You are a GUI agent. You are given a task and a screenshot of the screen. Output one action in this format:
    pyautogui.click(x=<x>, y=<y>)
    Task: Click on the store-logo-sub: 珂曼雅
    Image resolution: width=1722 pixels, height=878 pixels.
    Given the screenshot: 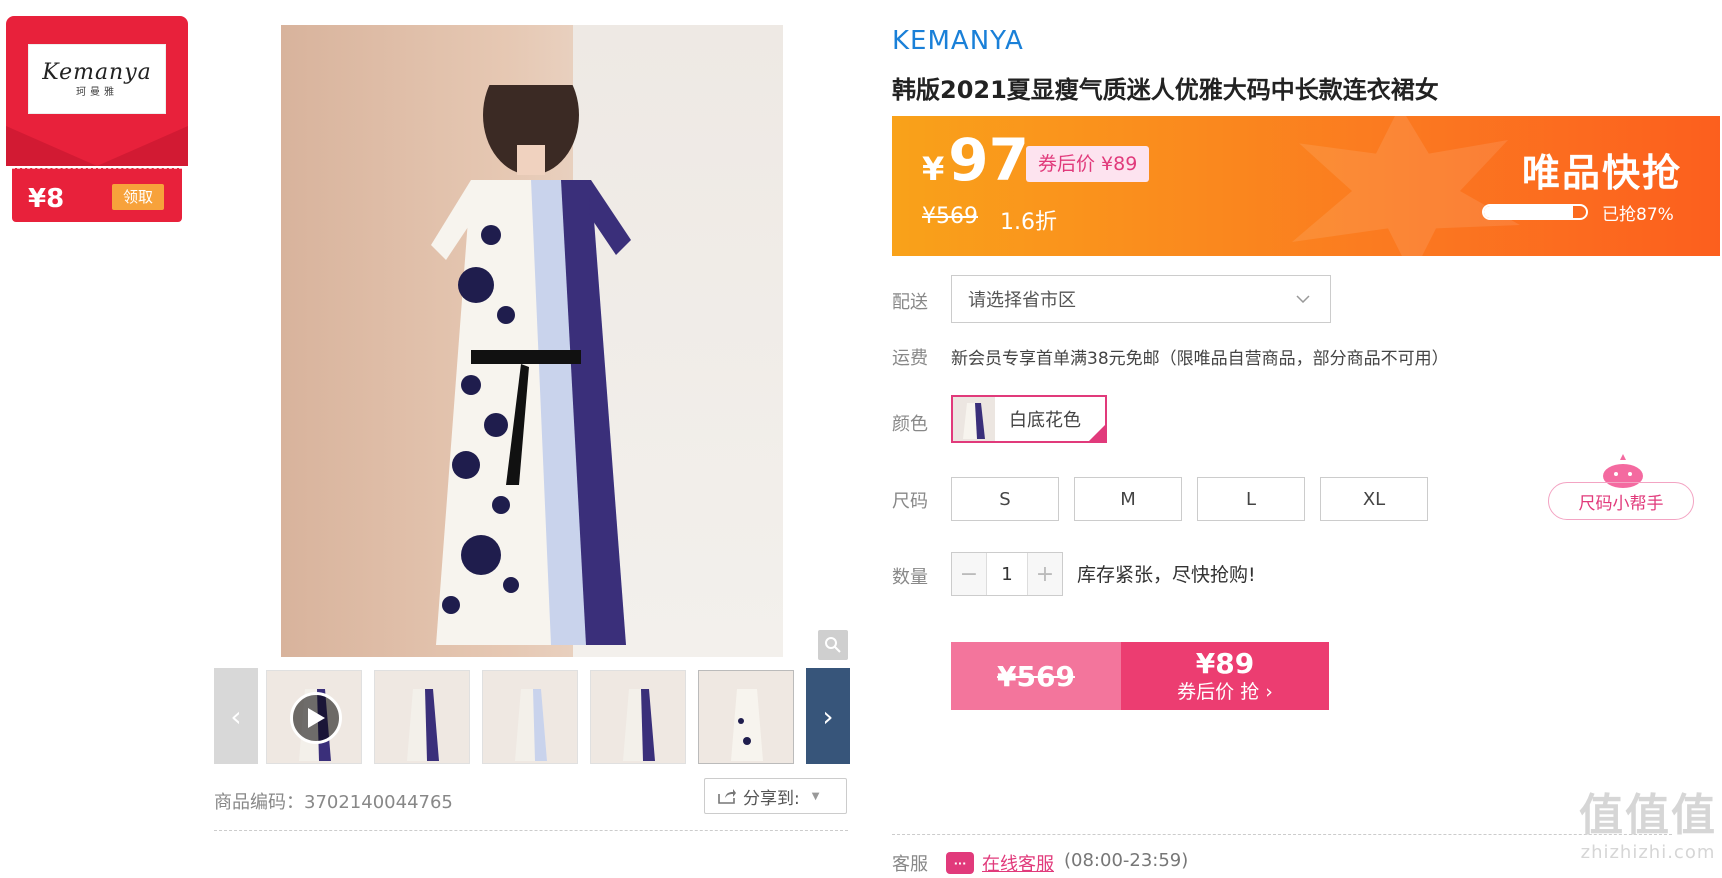 What is the action you would take?
    pyautogui.click(x=97, y=92)
    